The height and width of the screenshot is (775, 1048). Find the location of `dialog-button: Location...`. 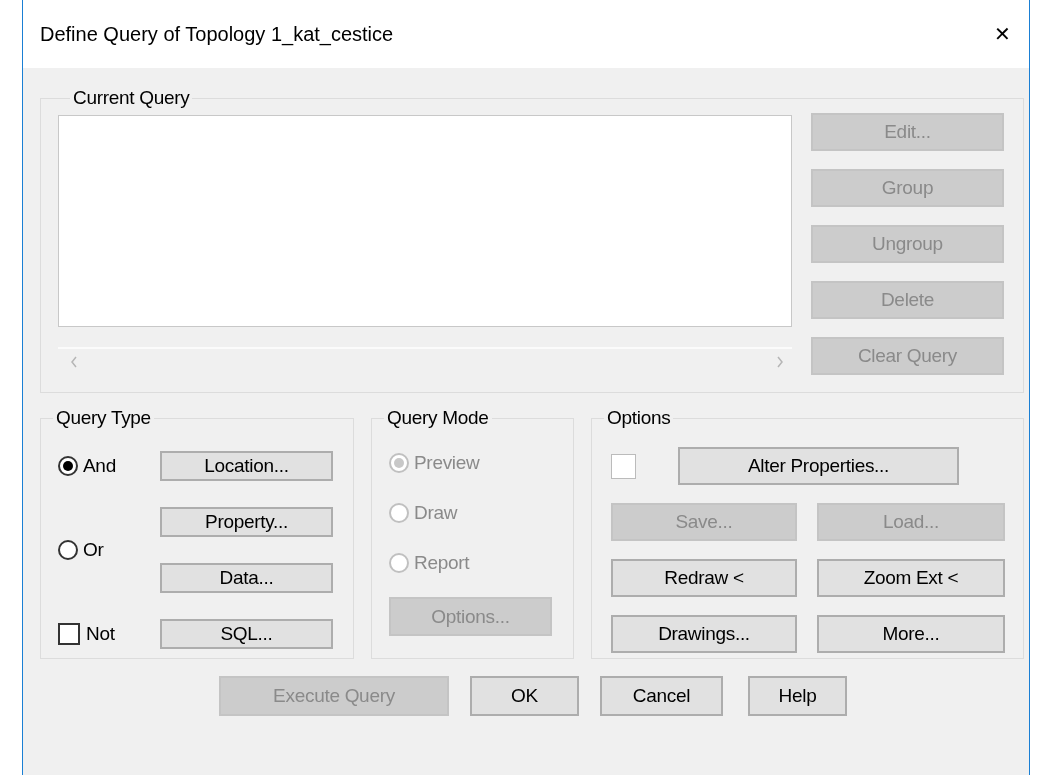

dialog-button: Location... is located at coordinates (246, 466).